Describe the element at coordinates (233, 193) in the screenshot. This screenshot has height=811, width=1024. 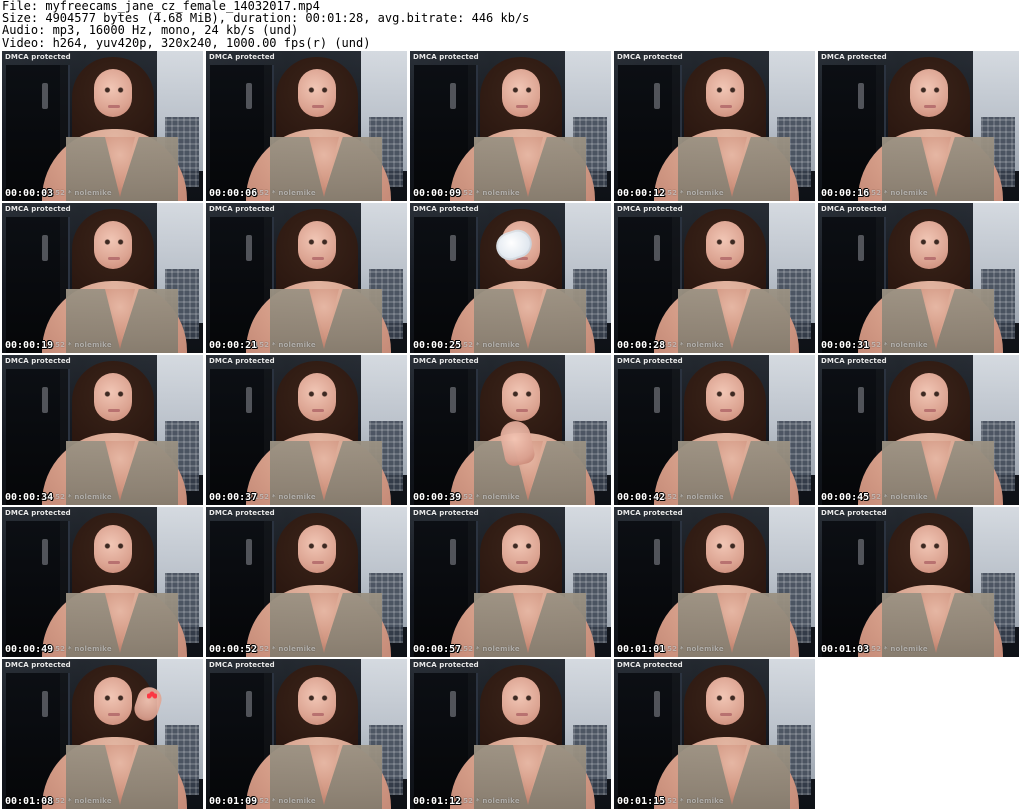
I see `thumbnail-timestamp: 00:00:06` at that location.